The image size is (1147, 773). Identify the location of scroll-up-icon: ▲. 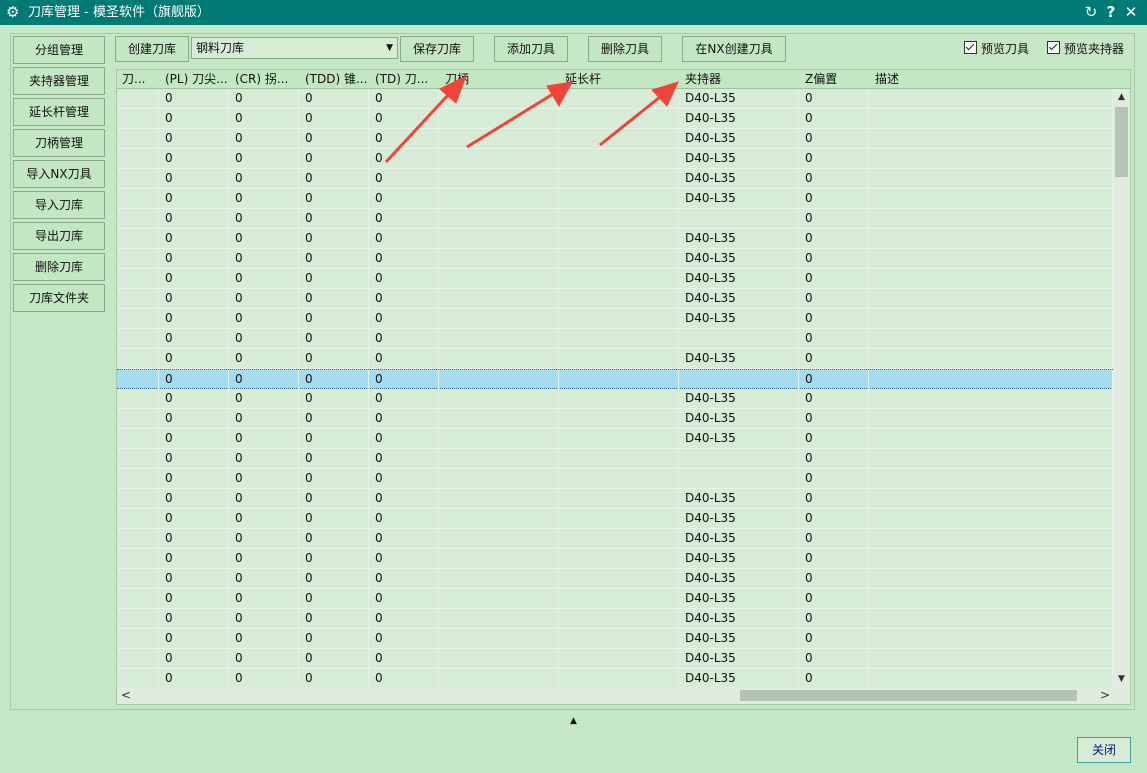
(1121, 97).